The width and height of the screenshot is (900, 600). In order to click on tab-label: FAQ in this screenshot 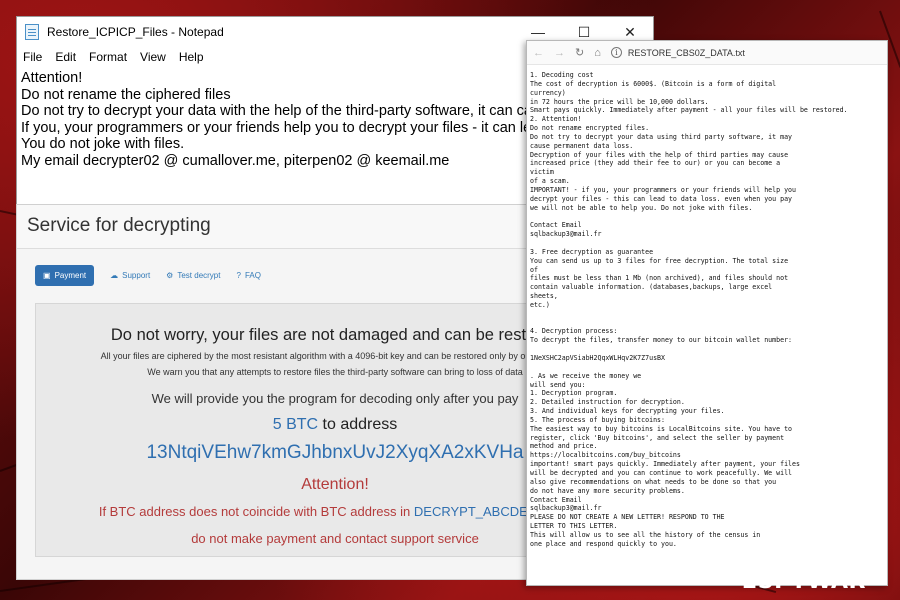, I will do `click(252, 275)`.